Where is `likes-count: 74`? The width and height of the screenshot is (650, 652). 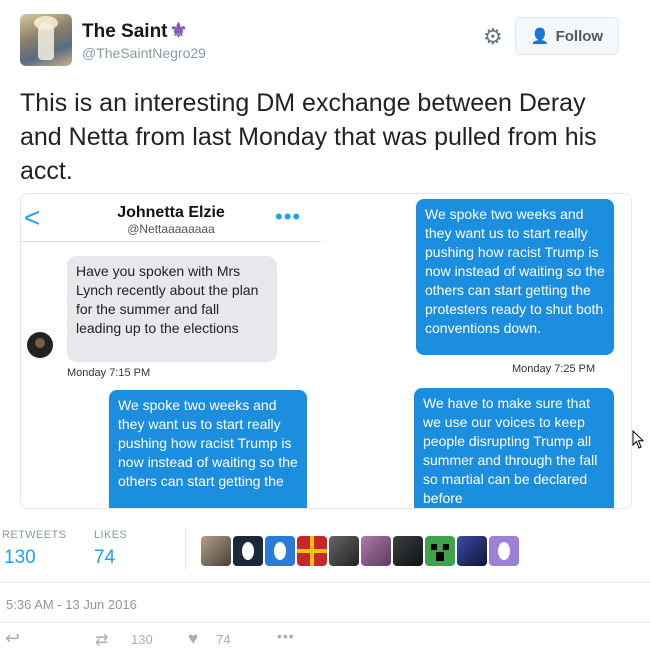
likes-count: 74 is located at coordinates (104, 558).